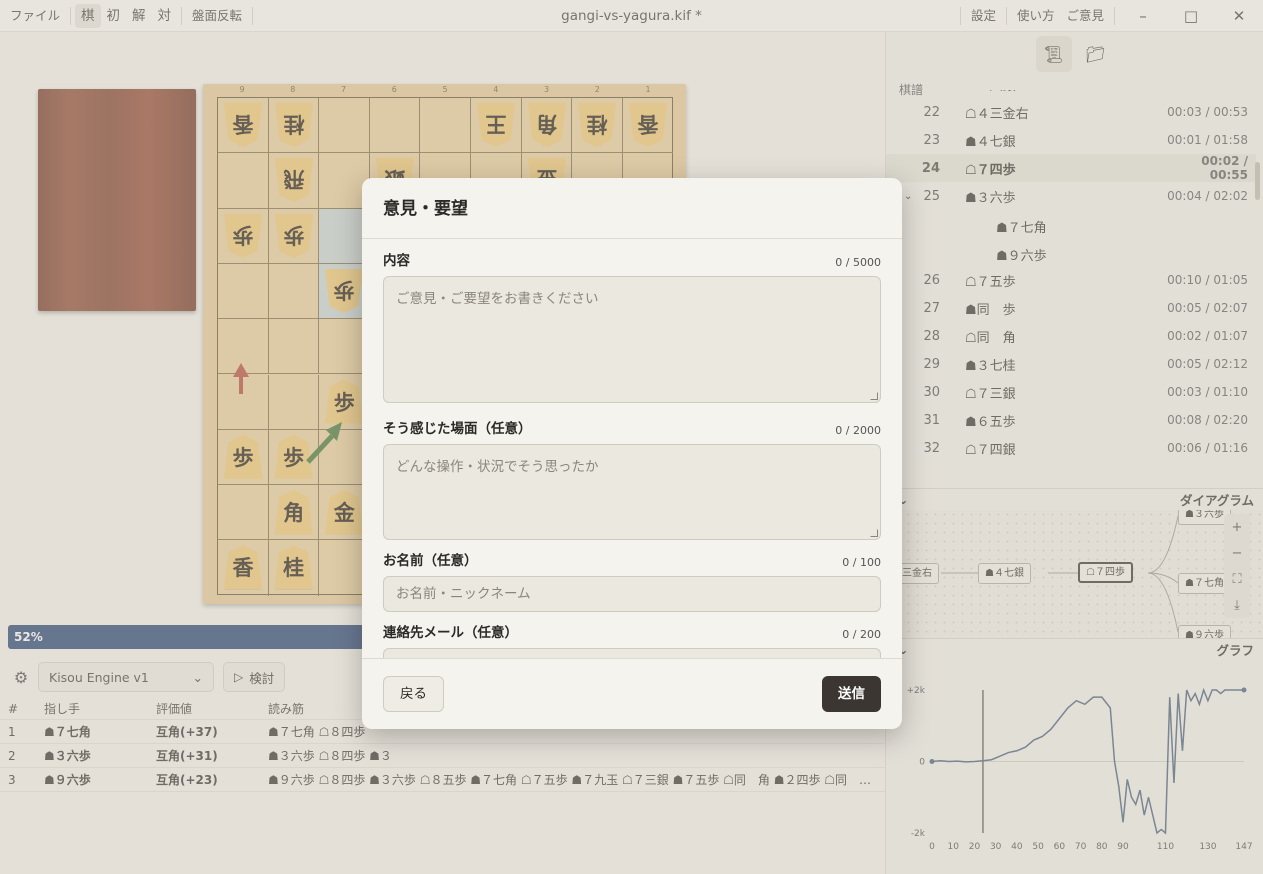  I want to click on name-label: お名前（任意）, so click(430, 561).